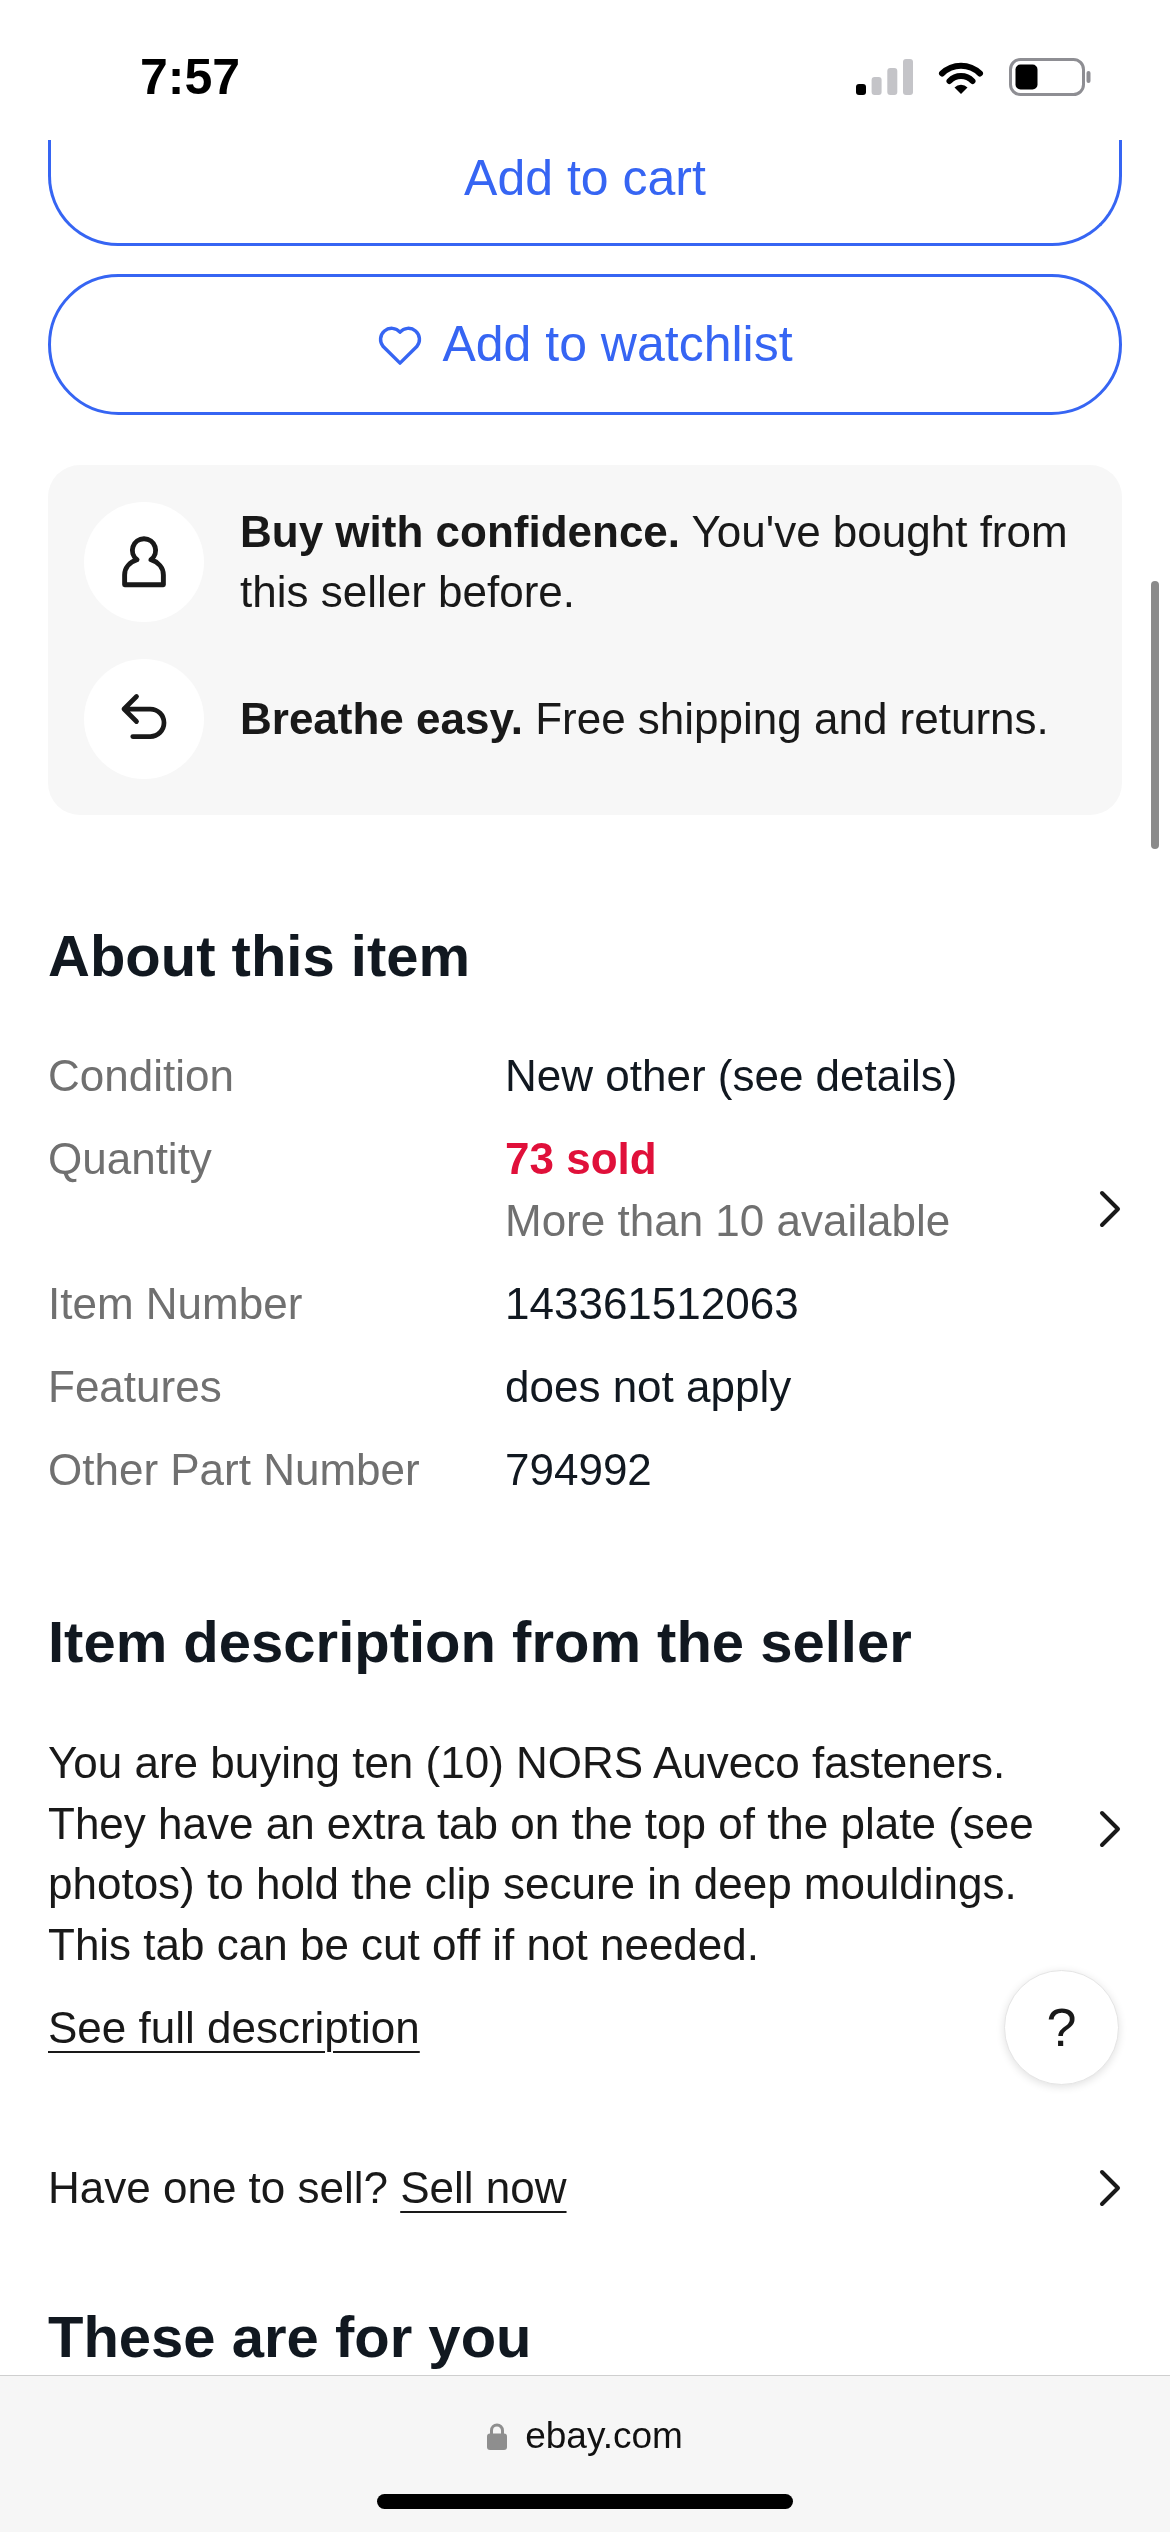 The image size is (1170, 2532). What do you see at coordinates (1061, 2027) in the screenshot?
I see `help-button: ?` at bounding box center [1061, 2027].